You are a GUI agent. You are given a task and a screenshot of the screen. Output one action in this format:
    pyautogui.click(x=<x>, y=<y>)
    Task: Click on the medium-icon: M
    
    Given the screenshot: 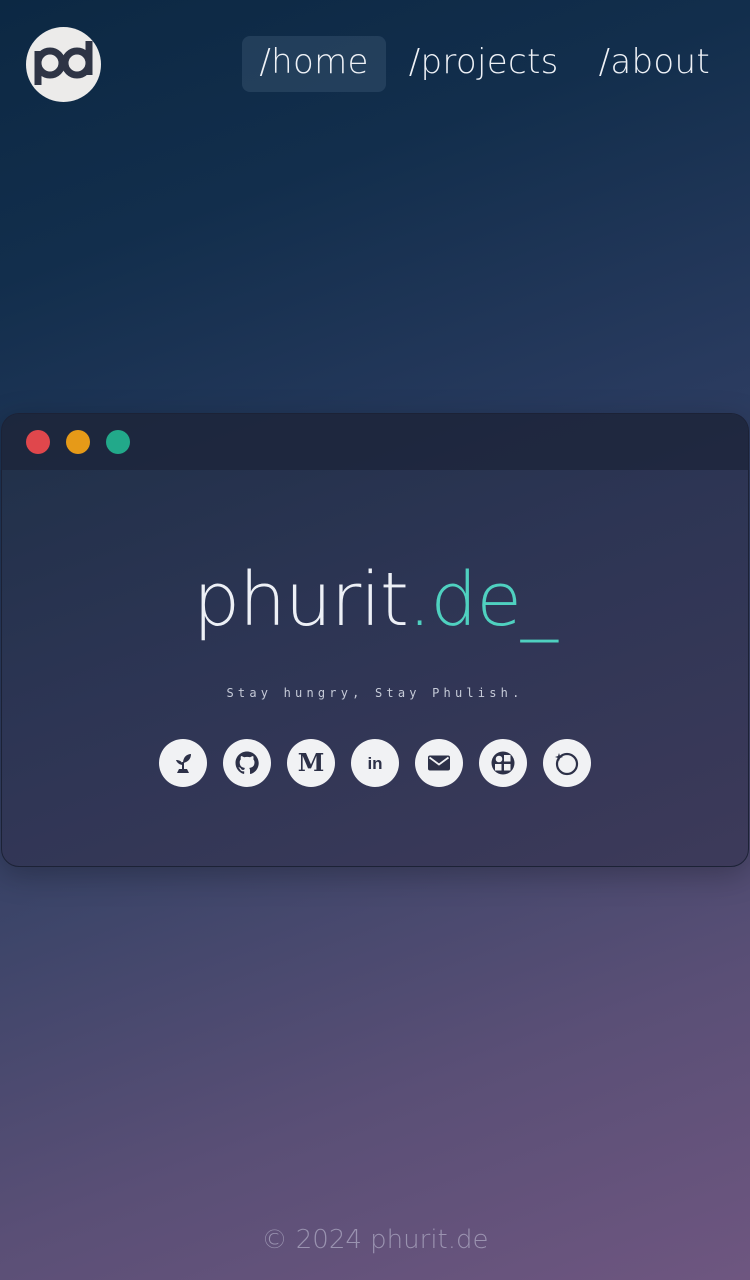 What is the action you would take?
    pyautogui.click(x=311, y=762)
    